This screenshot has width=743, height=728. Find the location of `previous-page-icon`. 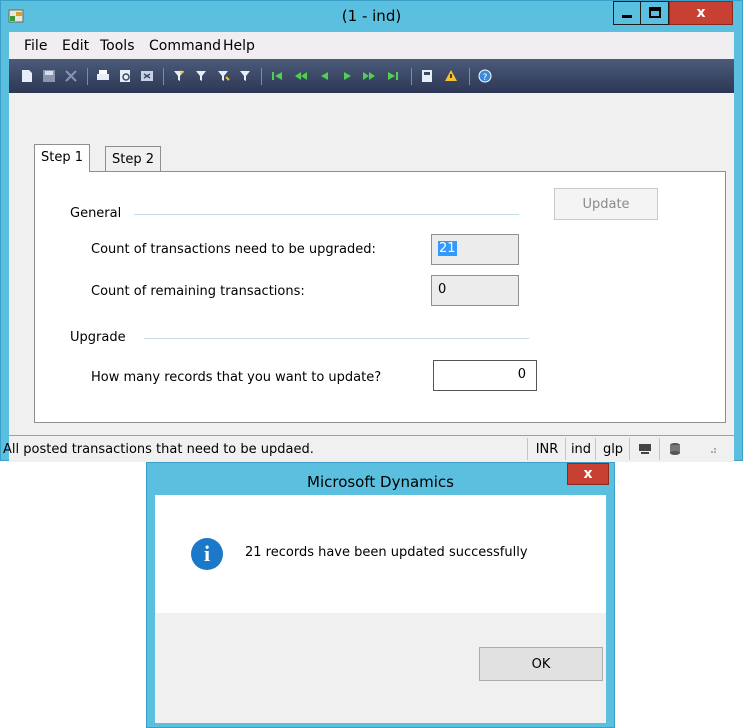

previous-page-icon is located at coordinates (301, 76).